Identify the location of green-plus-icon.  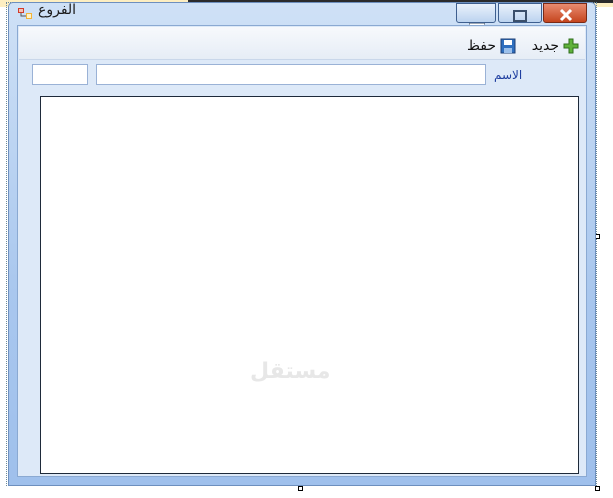
(571, 46).